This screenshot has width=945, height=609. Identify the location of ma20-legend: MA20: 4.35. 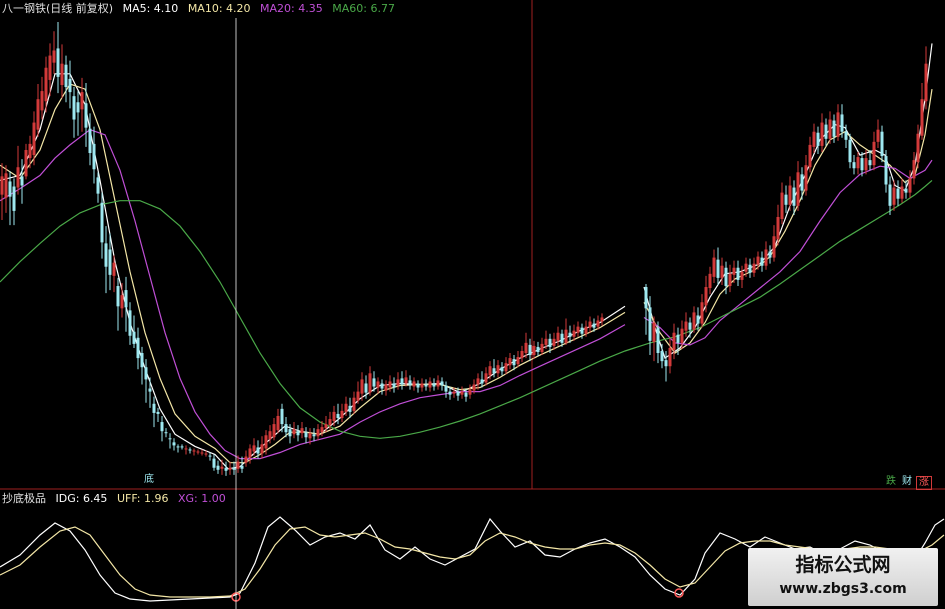
(291, 8).